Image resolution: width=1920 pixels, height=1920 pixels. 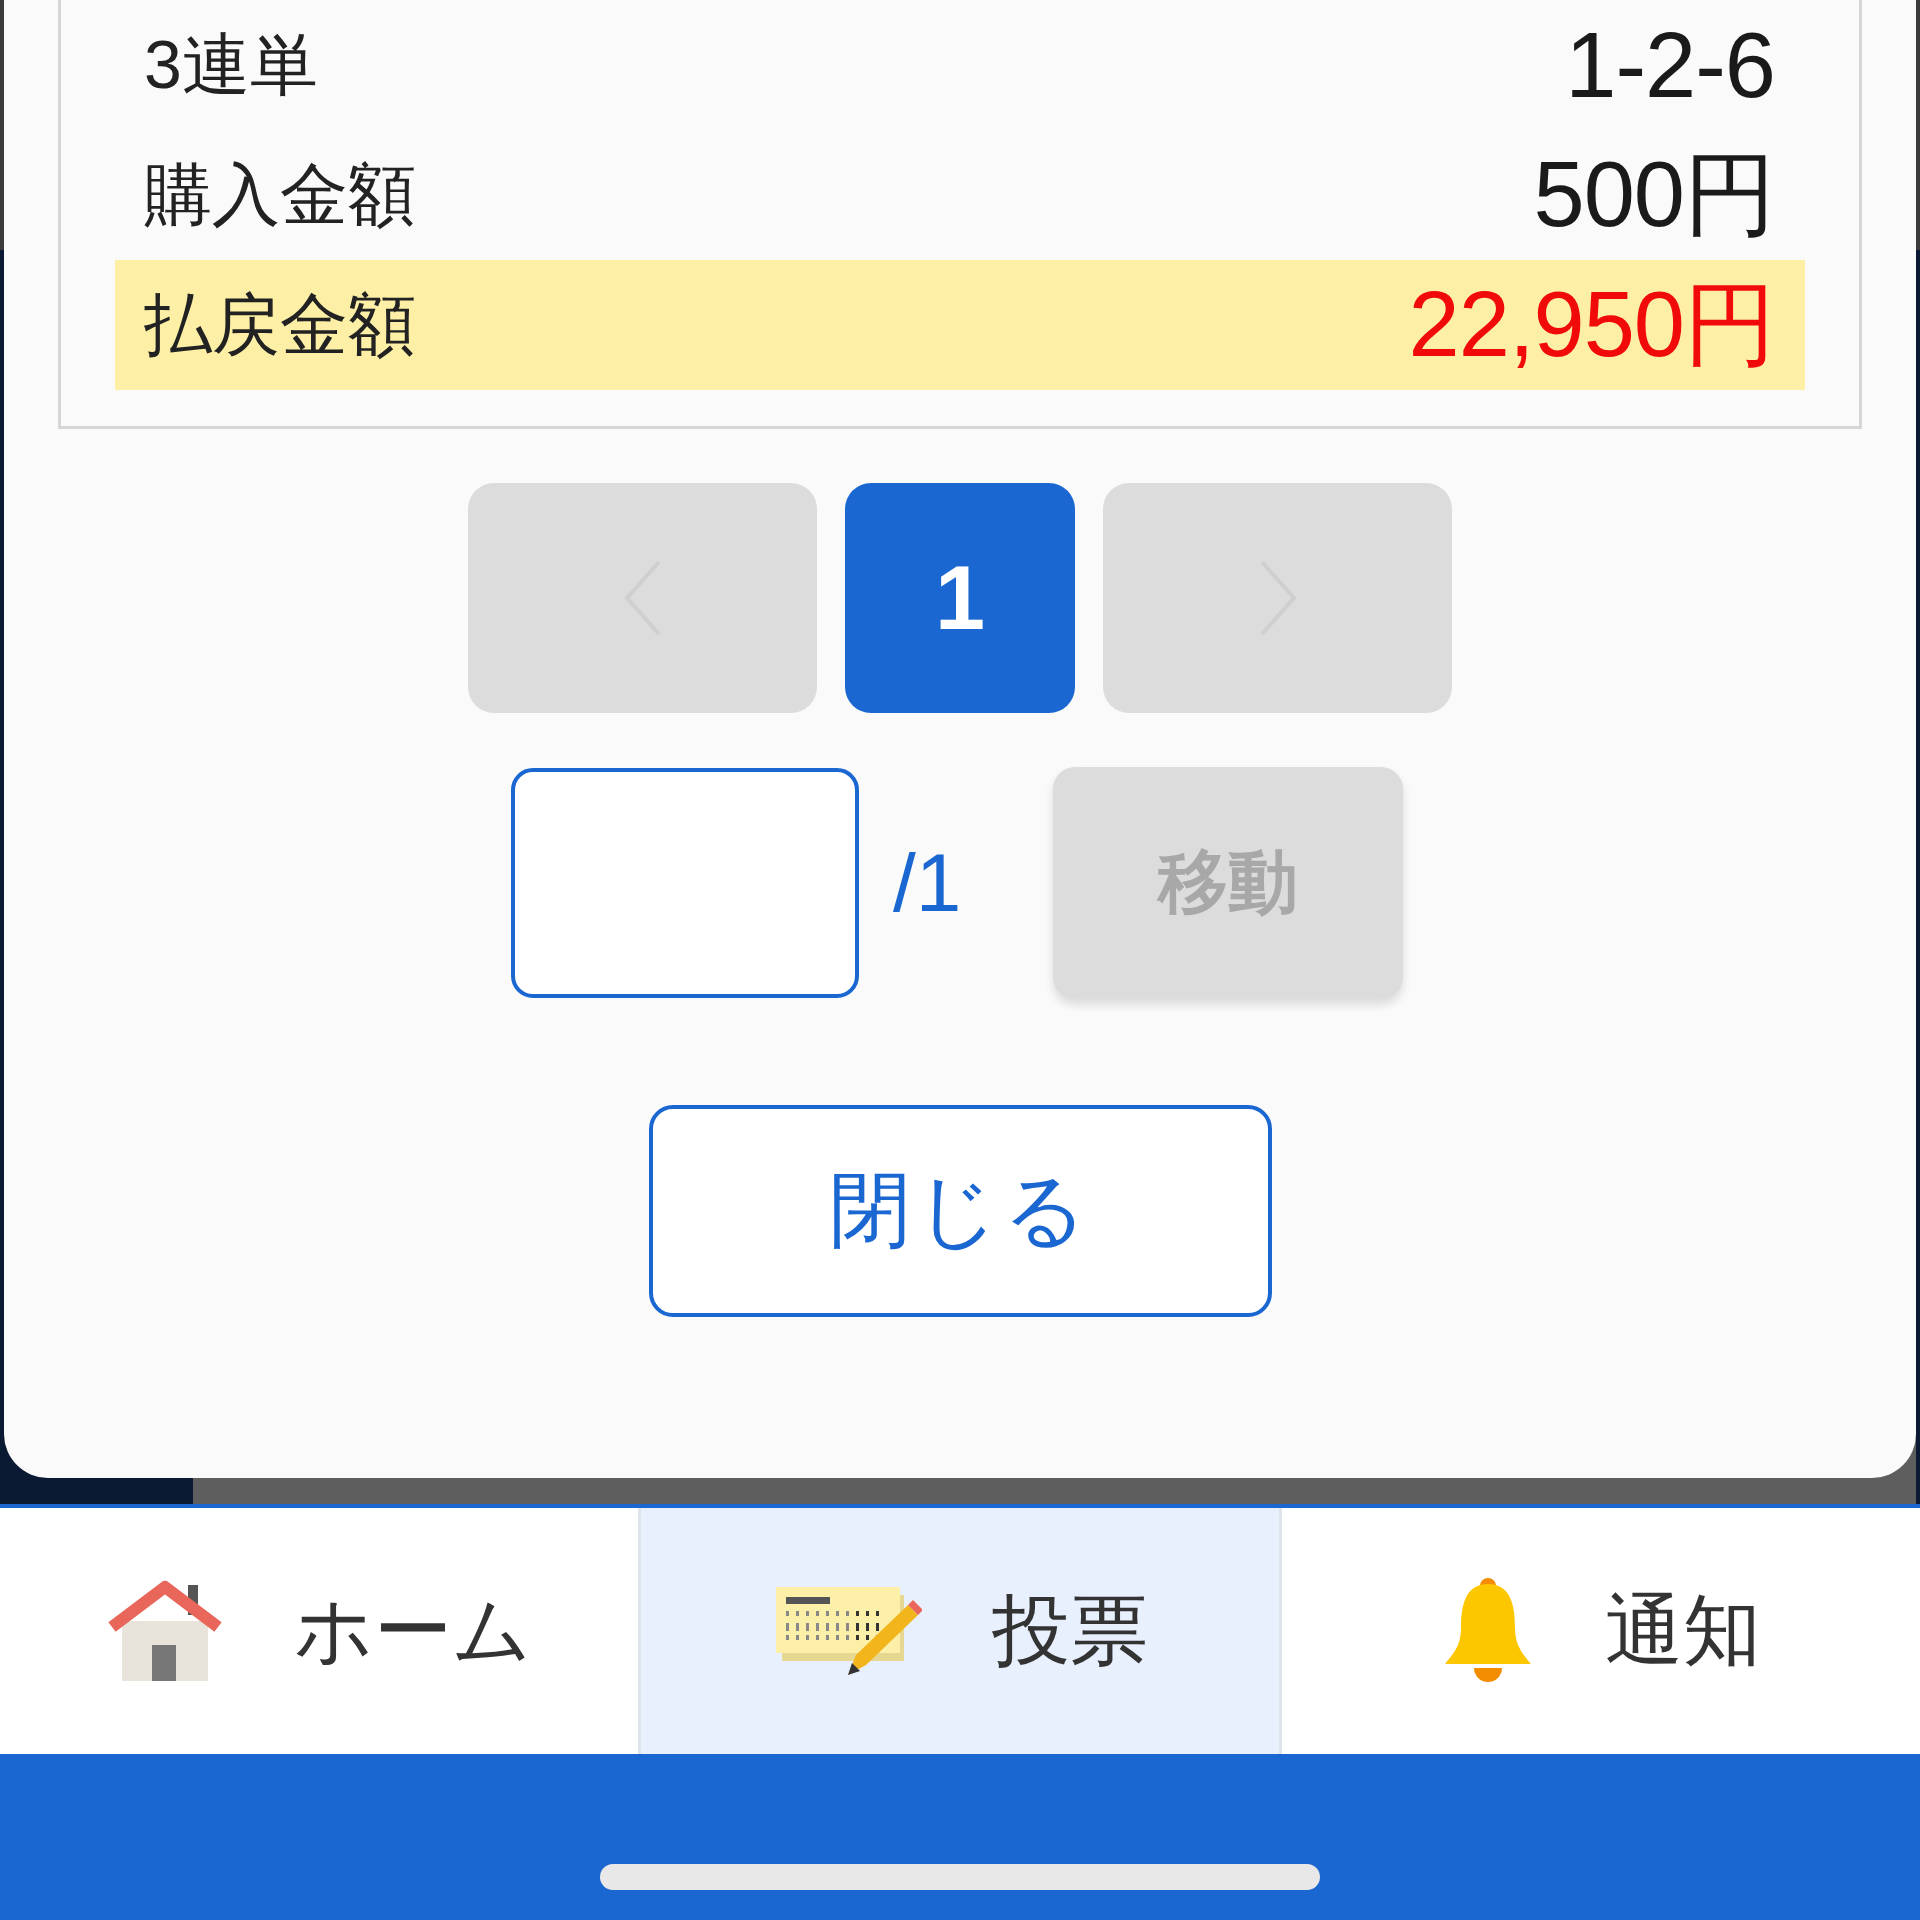 What do you see at coordinates (1670, 65) in the screenshot?
I see `row-value: 1-2-6` at bounding box center [1670, 65].